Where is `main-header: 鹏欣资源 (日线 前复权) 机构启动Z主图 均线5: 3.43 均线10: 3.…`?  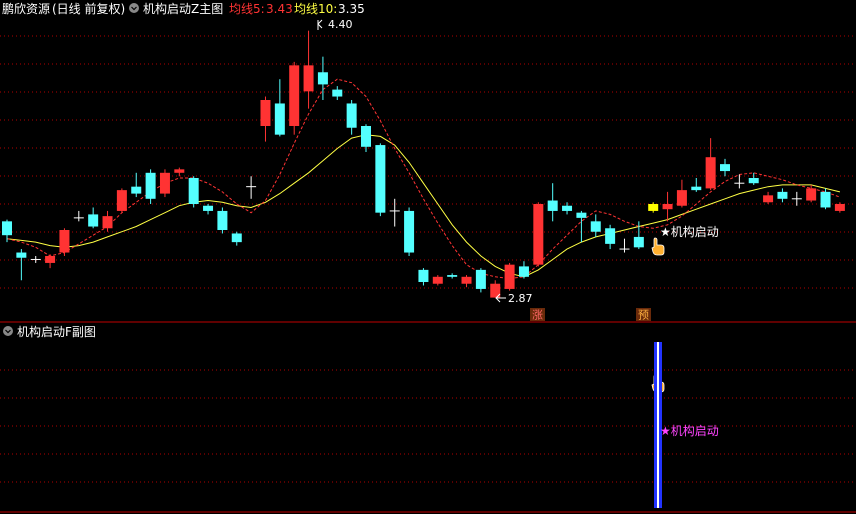 main-header: 鹏欣资源 (日线 前复权) 机构启动Z主图 均线5: 3.43 均线10: 3.… is located at coordinates (183, 8).